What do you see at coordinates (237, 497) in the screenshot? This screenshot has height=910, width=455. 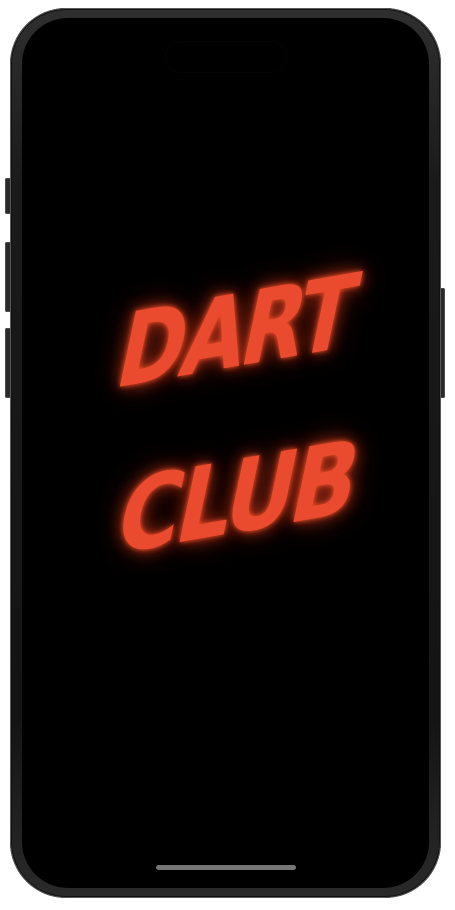 I see `logo-line-club: CLUB` at bounding box center [237, 497].